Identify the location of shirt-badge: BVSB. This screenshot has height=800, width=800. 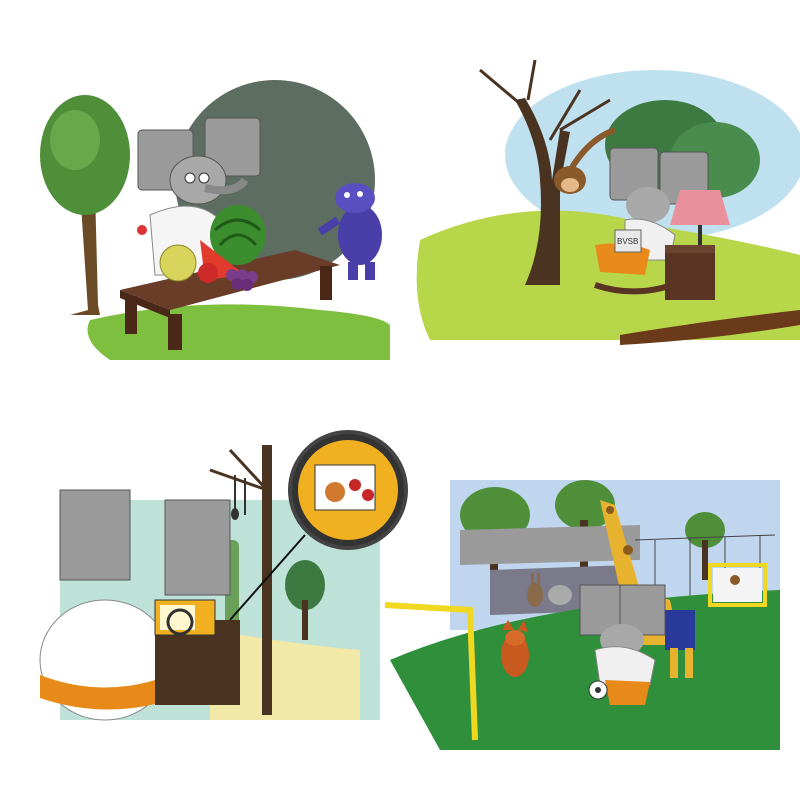
(627, 241).